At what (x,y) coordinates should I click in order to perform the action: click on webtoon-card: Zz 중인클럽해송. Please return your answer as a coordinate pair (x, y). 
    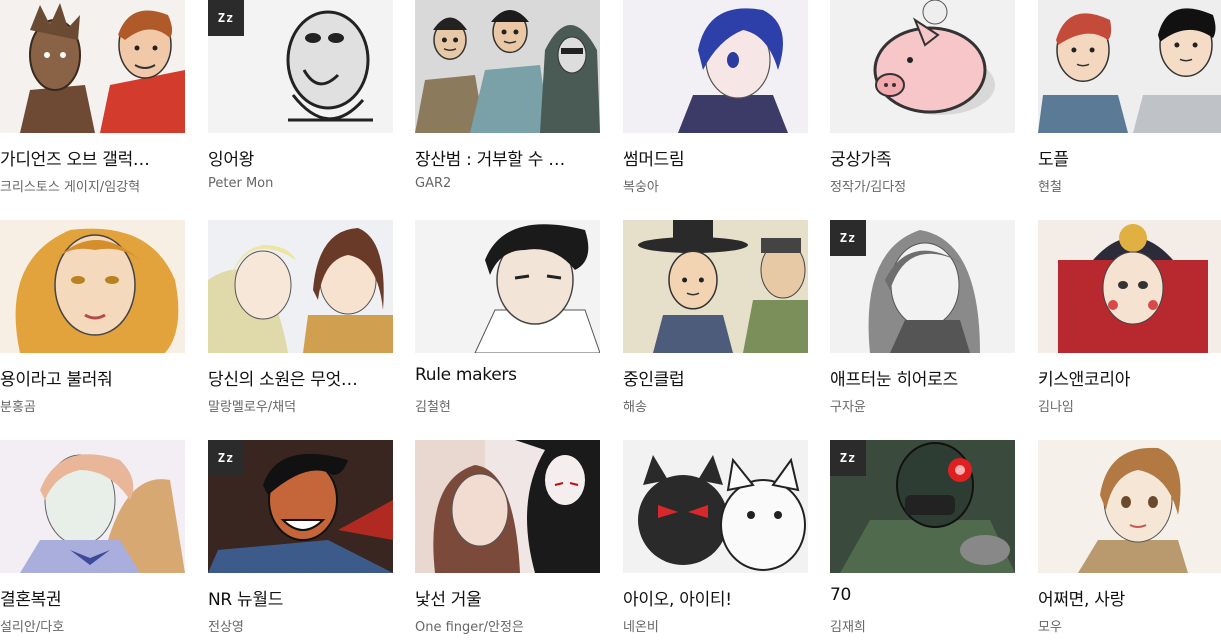
    Looking at the image, I should click on (715, 320).